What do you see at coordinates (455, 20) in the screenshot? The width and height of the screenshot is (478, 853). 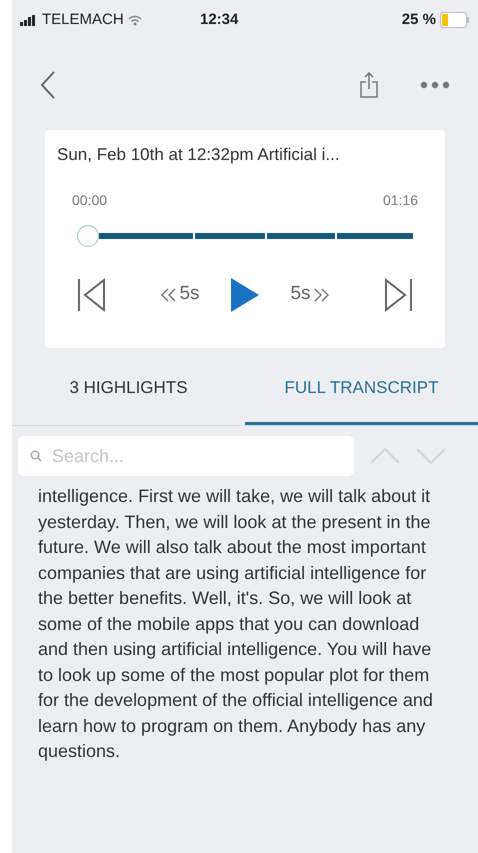 I see `battery-icon` at bounding box center [455, 20].